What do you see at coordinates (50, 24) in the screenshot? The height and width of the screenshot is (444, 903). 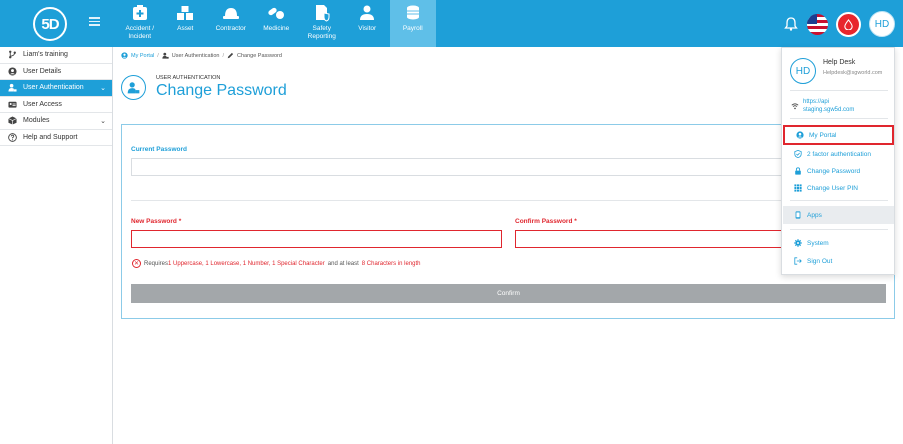 I see `logo: 5D` at bounding box center [50, 24].